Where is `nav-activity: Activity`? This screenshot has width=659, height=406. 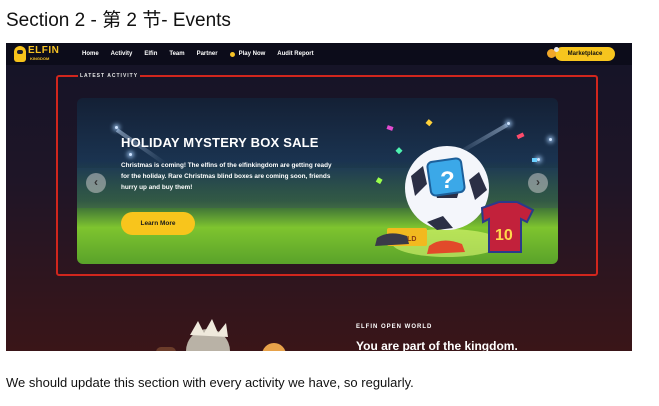 nav-activity: Activity is located at coordinates (122, 54).